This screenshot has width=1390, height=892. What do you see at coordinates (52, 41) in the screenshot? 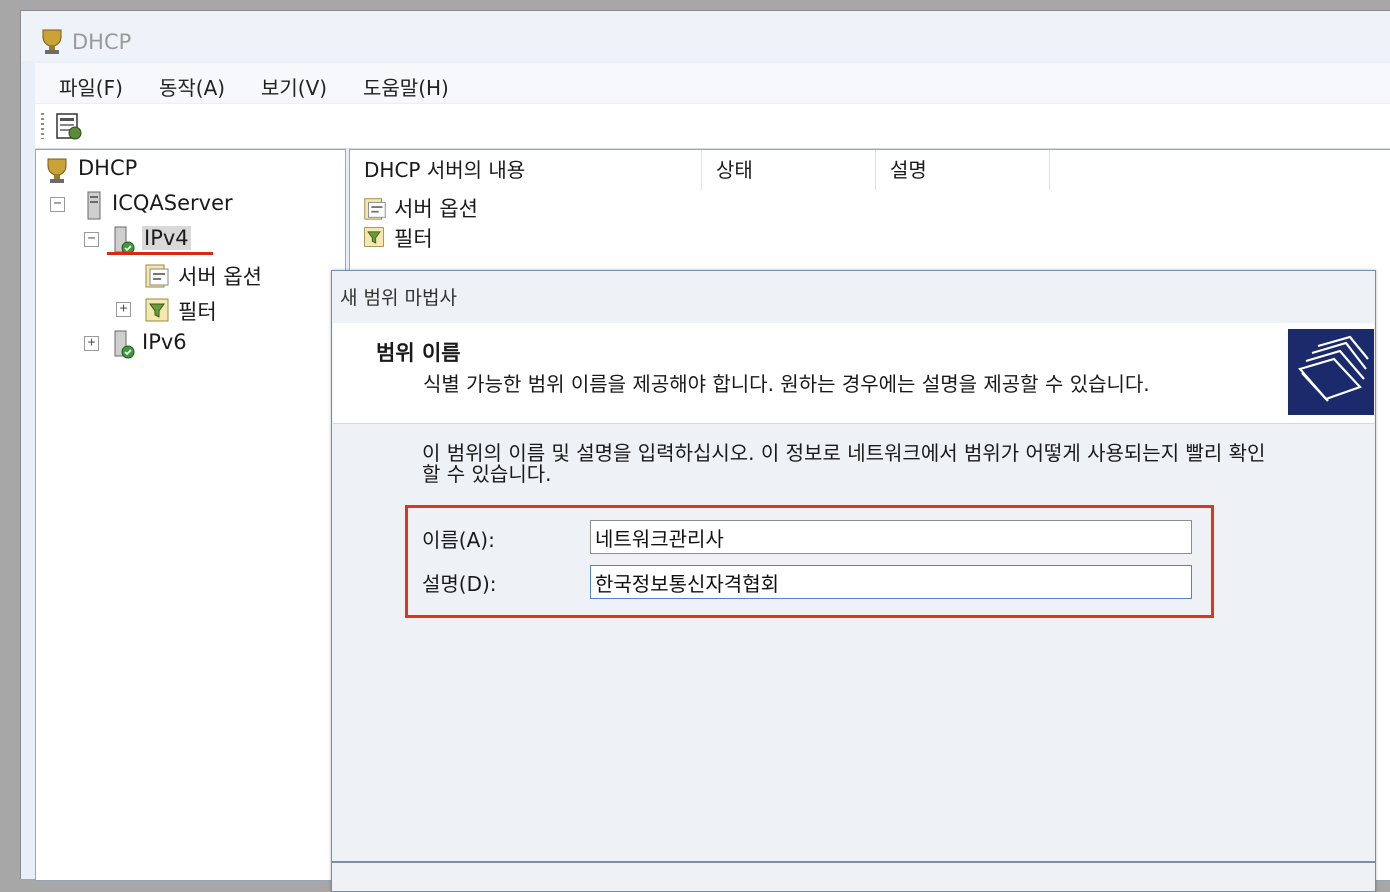
I see `dhcp-app-icon` at bounding box center [52, 41].